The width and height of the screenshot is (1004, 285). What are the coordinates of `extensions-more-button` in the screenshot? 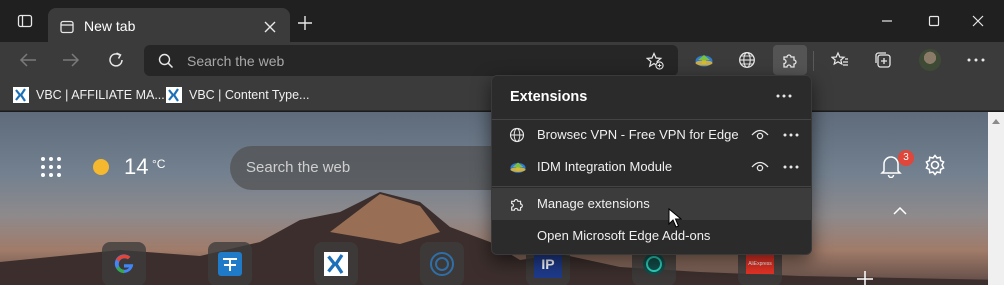 It's located at (784, 96).